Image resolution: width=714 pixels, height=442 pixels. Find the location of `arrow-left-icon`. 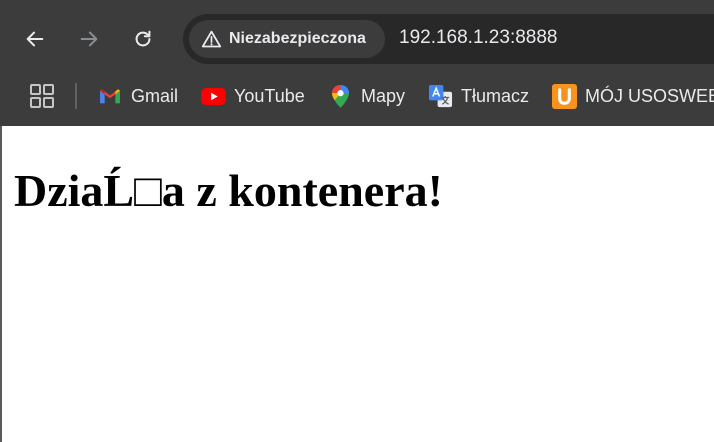

arrow-left-icon is located at coordinates (35, 39).